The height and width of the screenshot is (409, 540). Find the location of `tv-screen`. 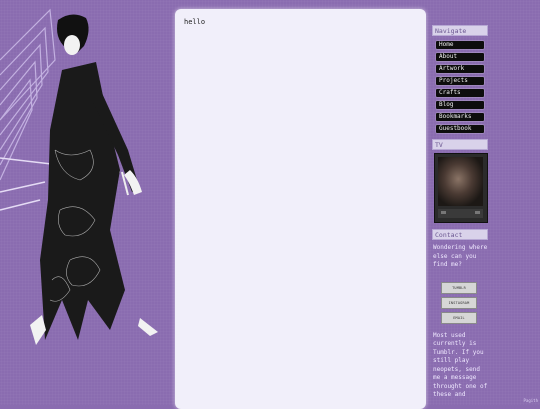

tv-screen is located at coordinates (460, 181).